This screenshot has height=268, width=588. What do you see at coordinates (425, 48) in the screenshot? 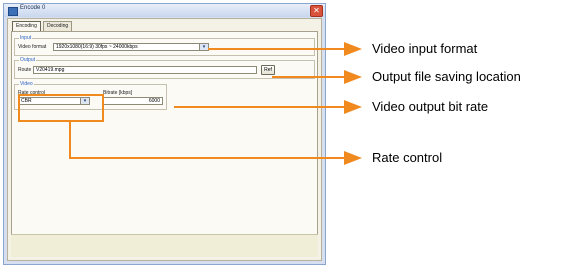
I see `annotation-video-input-format: Video input format` at bounding box center [425, 48].